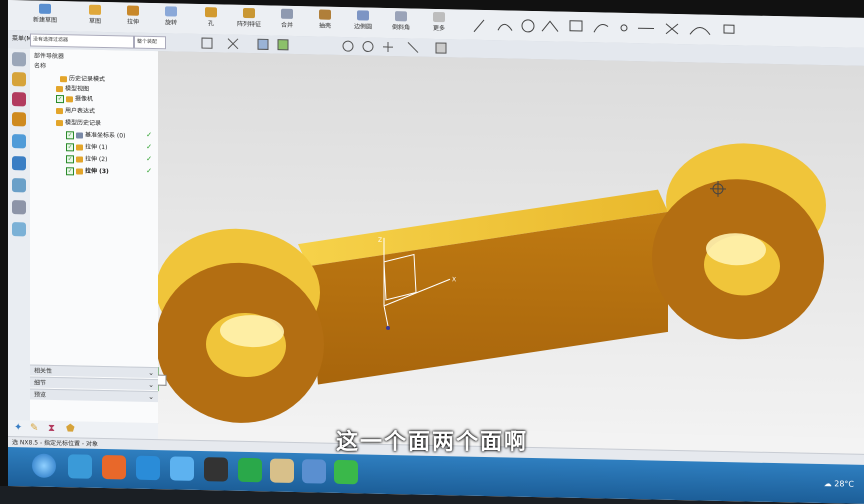  I want to click on trim-tool-icon, so click(672, 29).